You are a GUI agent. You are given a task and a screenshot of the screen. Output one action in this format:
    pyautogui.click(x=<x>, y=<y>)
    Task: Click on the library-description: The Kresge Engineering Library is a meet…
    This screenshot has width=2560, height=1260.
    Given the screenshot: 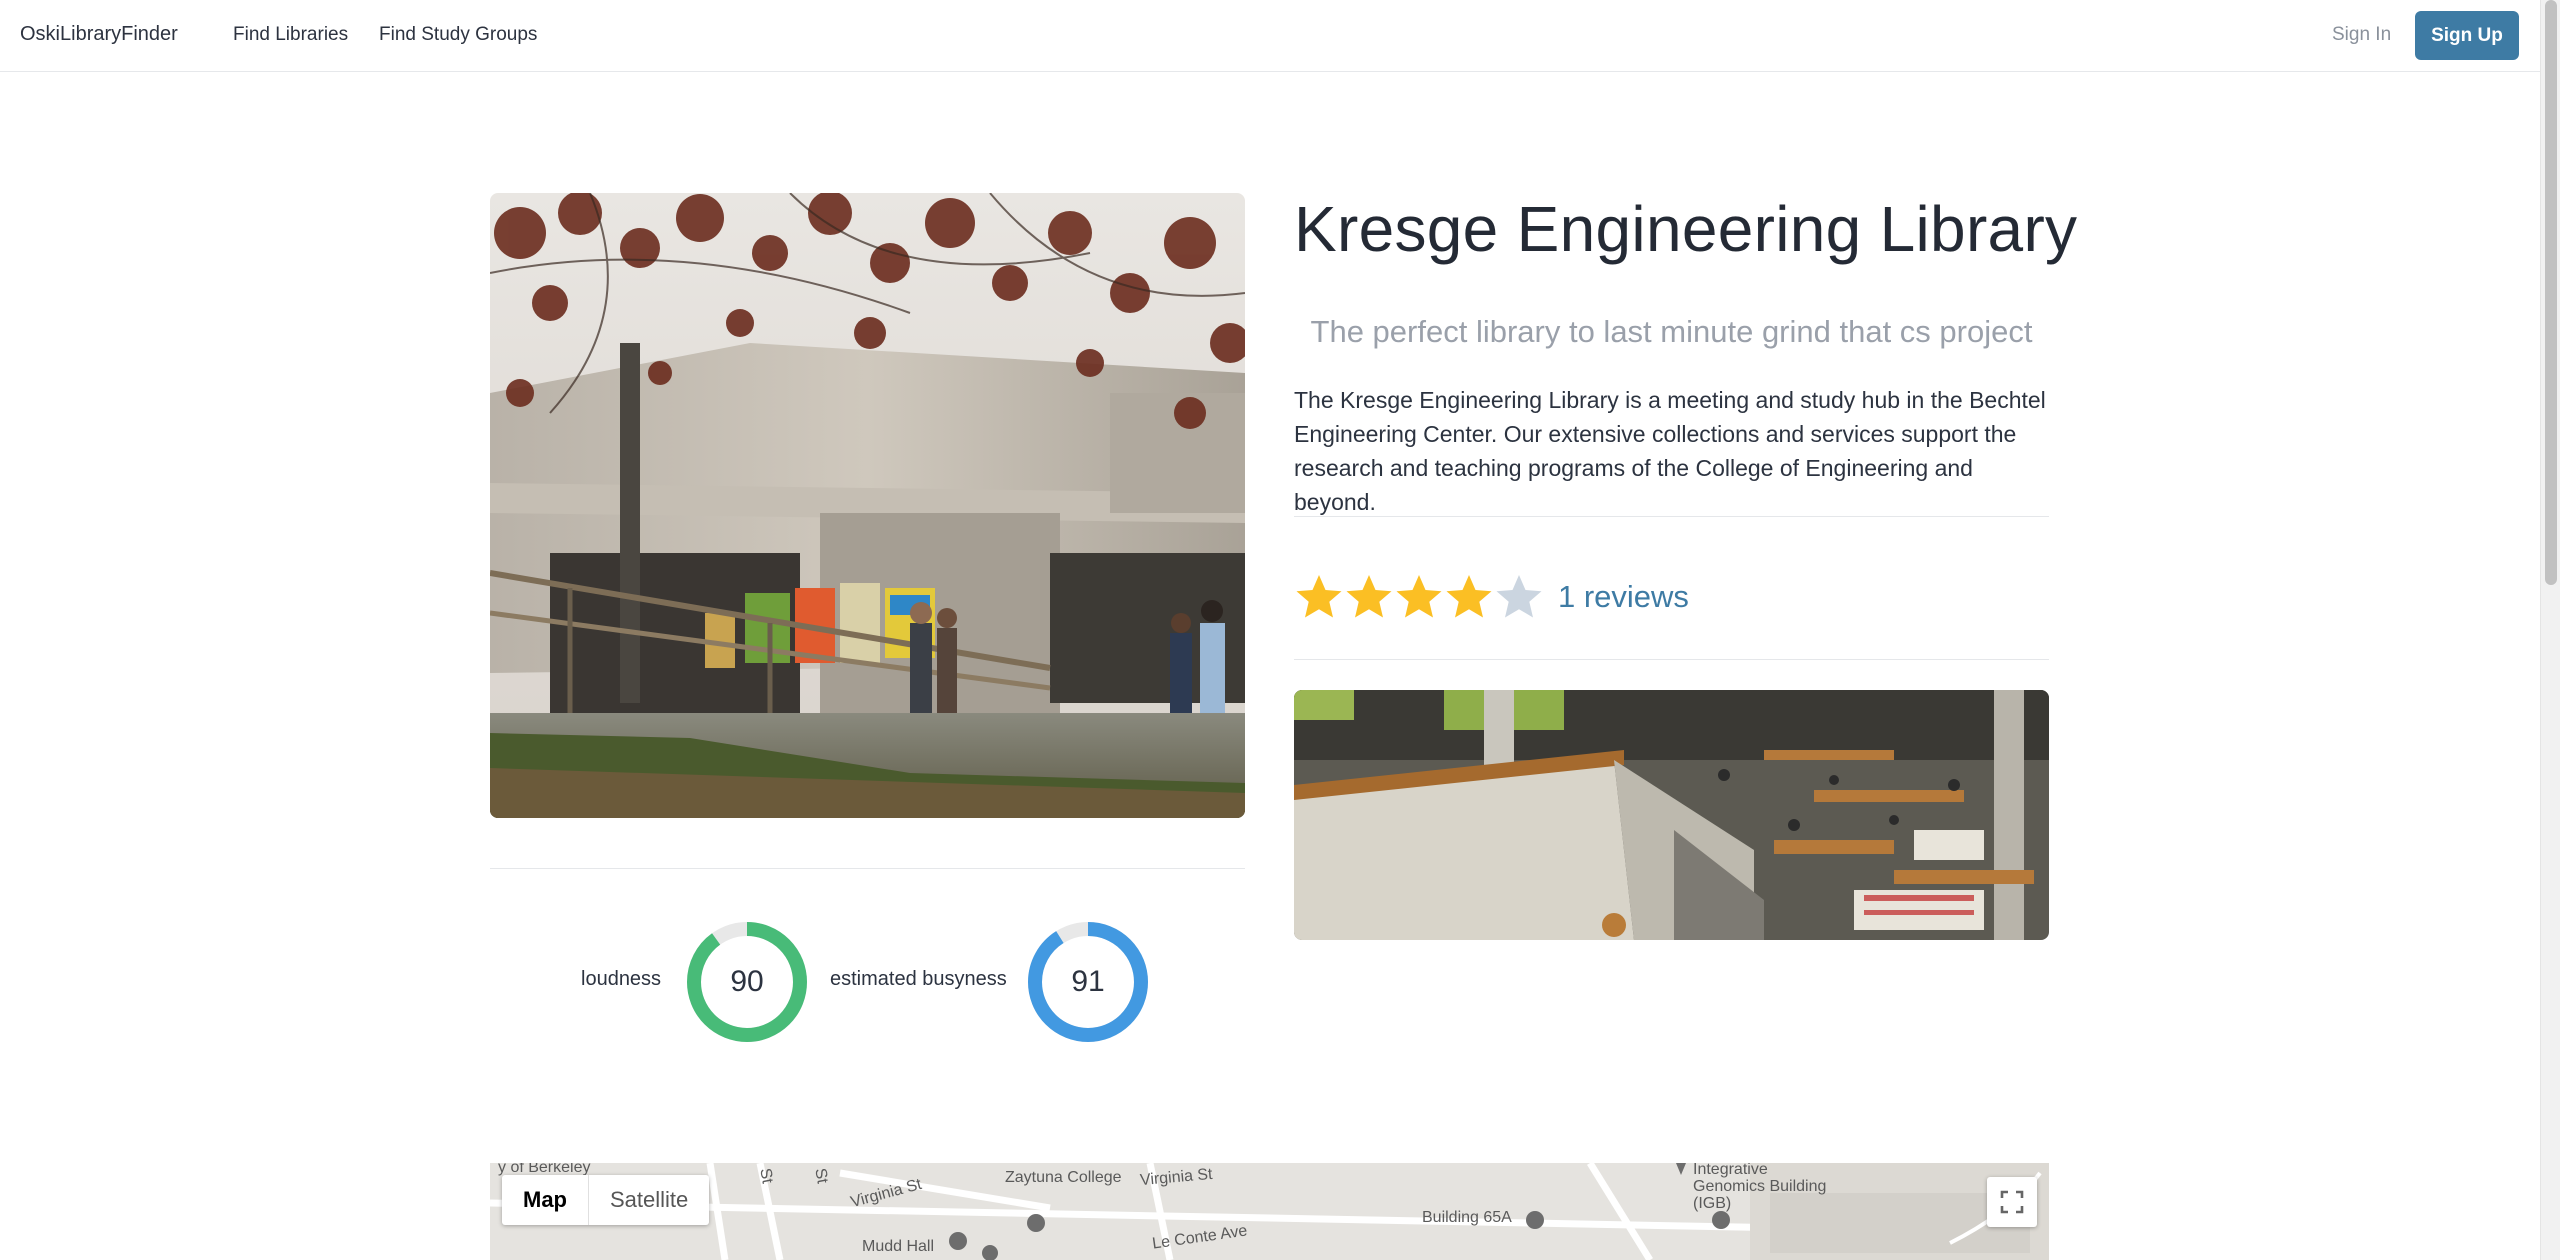 What is the action you would take?
    pyautogui.click(x=1670, y=451)
    